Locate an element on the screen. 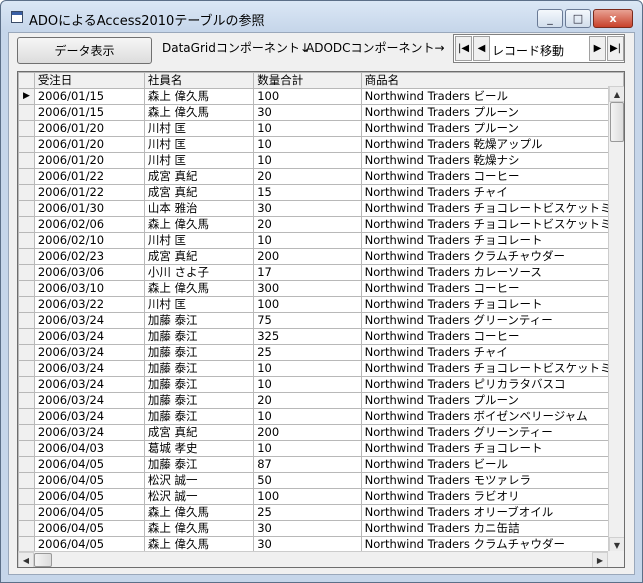 This screenshot has width=643, height=583. cell-product: Northwind Traders チョコレート is located at coordinates (492, 448).